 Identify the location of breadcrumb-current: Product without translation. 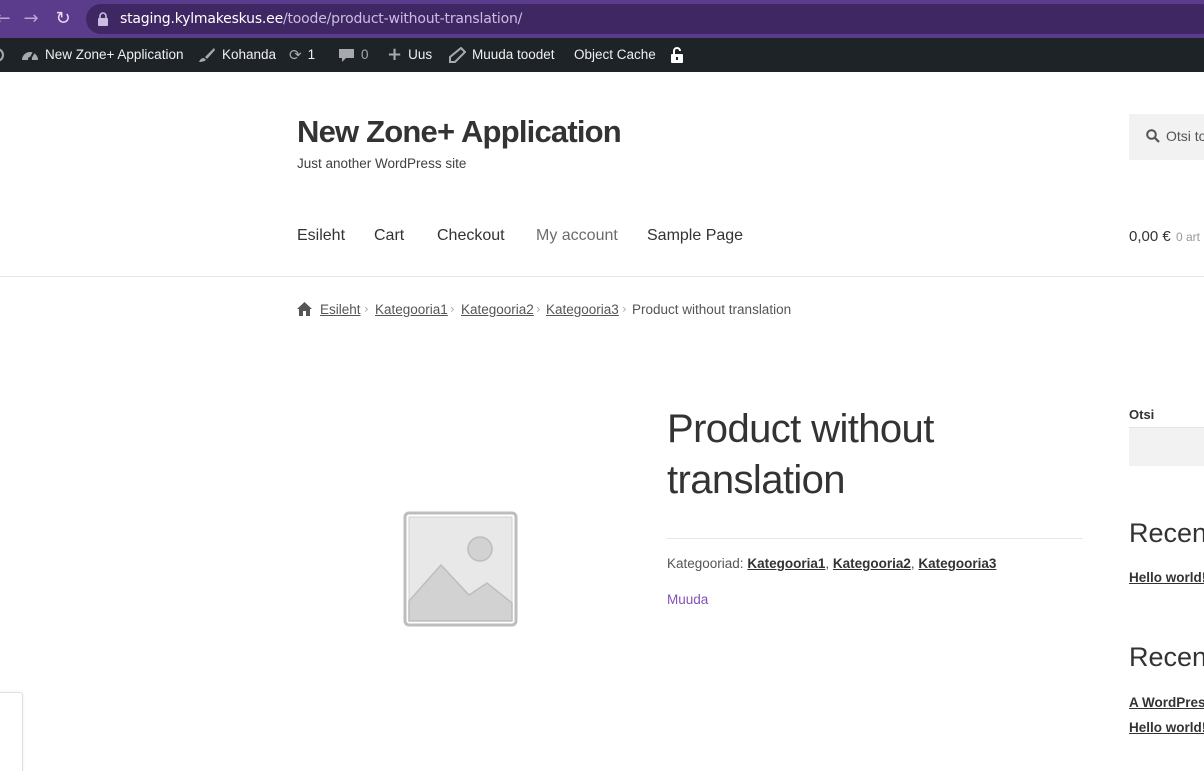
(712, 309).